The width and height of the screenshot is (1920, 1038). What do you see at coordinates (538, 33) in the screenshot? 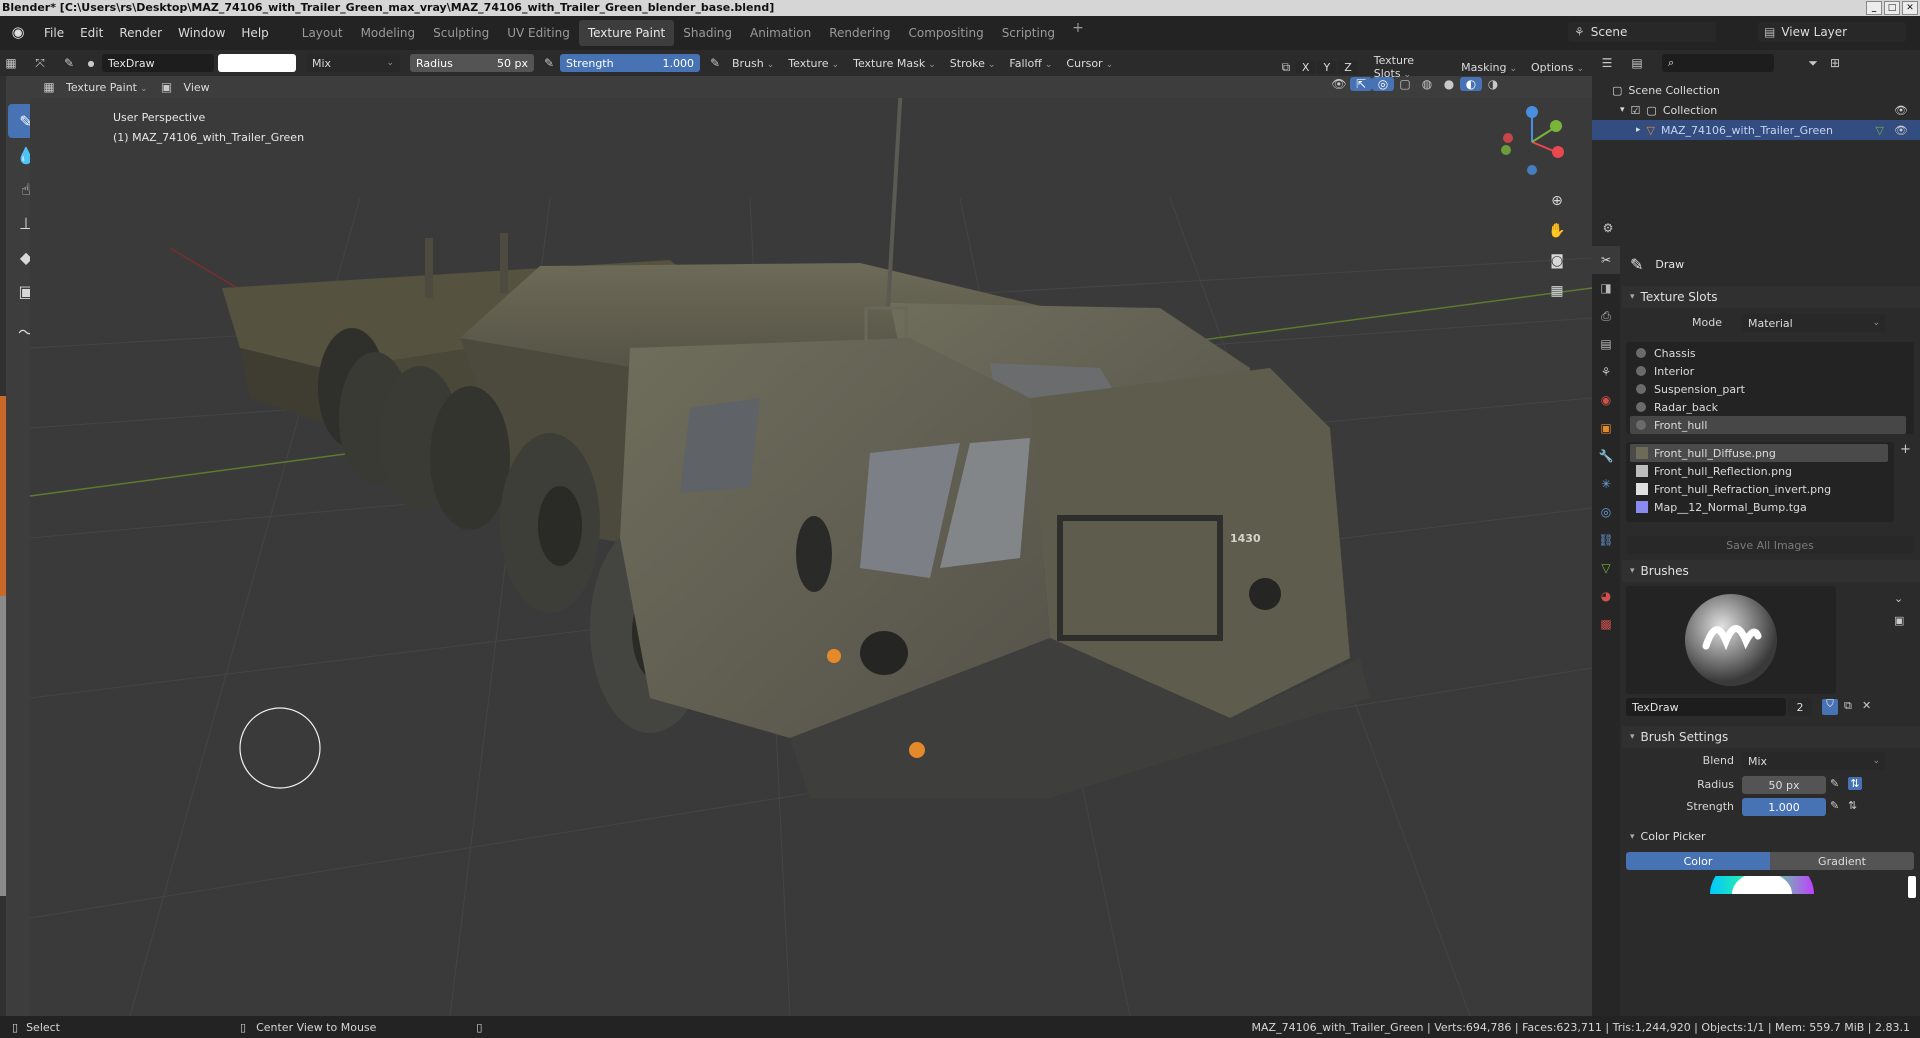
I see `tab-uv-editing: UV Editing` at bounding box center [538, 33].